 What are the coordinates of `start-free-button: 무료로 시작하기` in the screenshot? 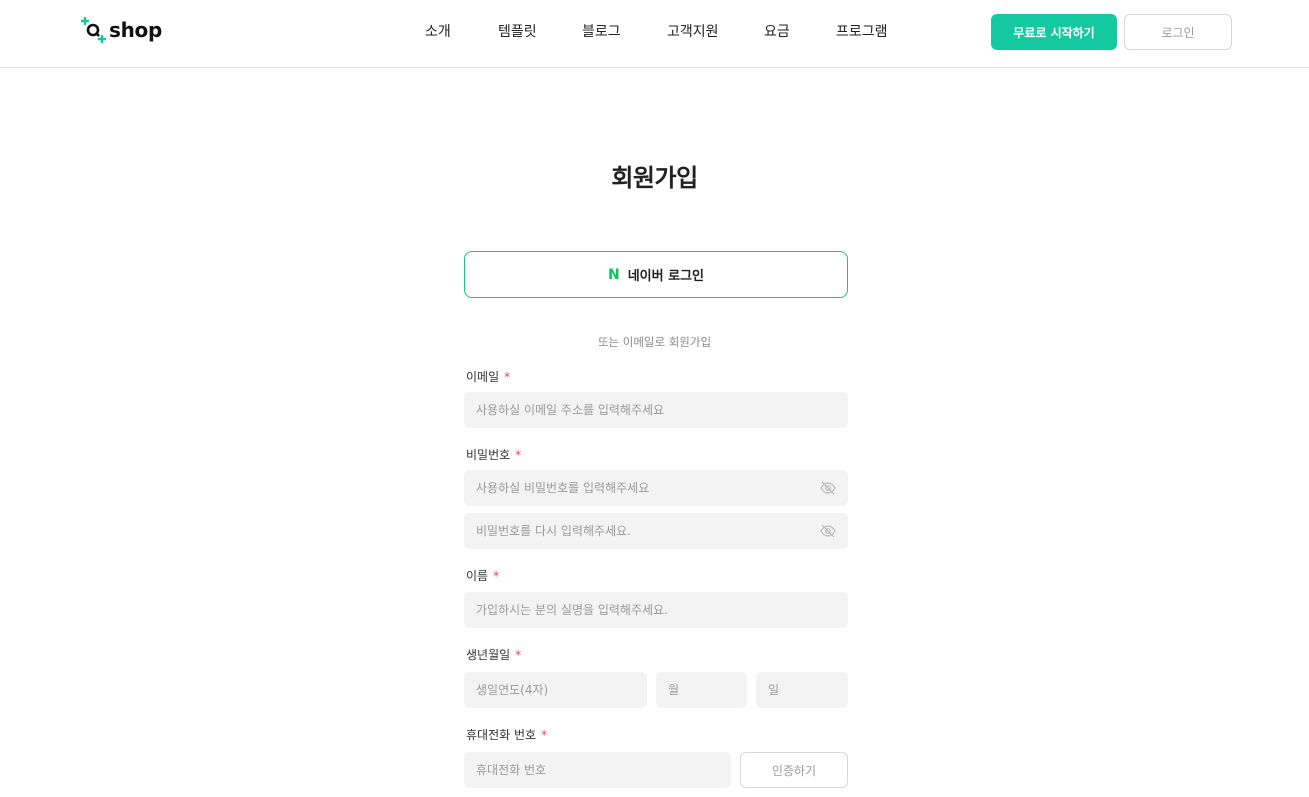 It's located at (1054, 32).